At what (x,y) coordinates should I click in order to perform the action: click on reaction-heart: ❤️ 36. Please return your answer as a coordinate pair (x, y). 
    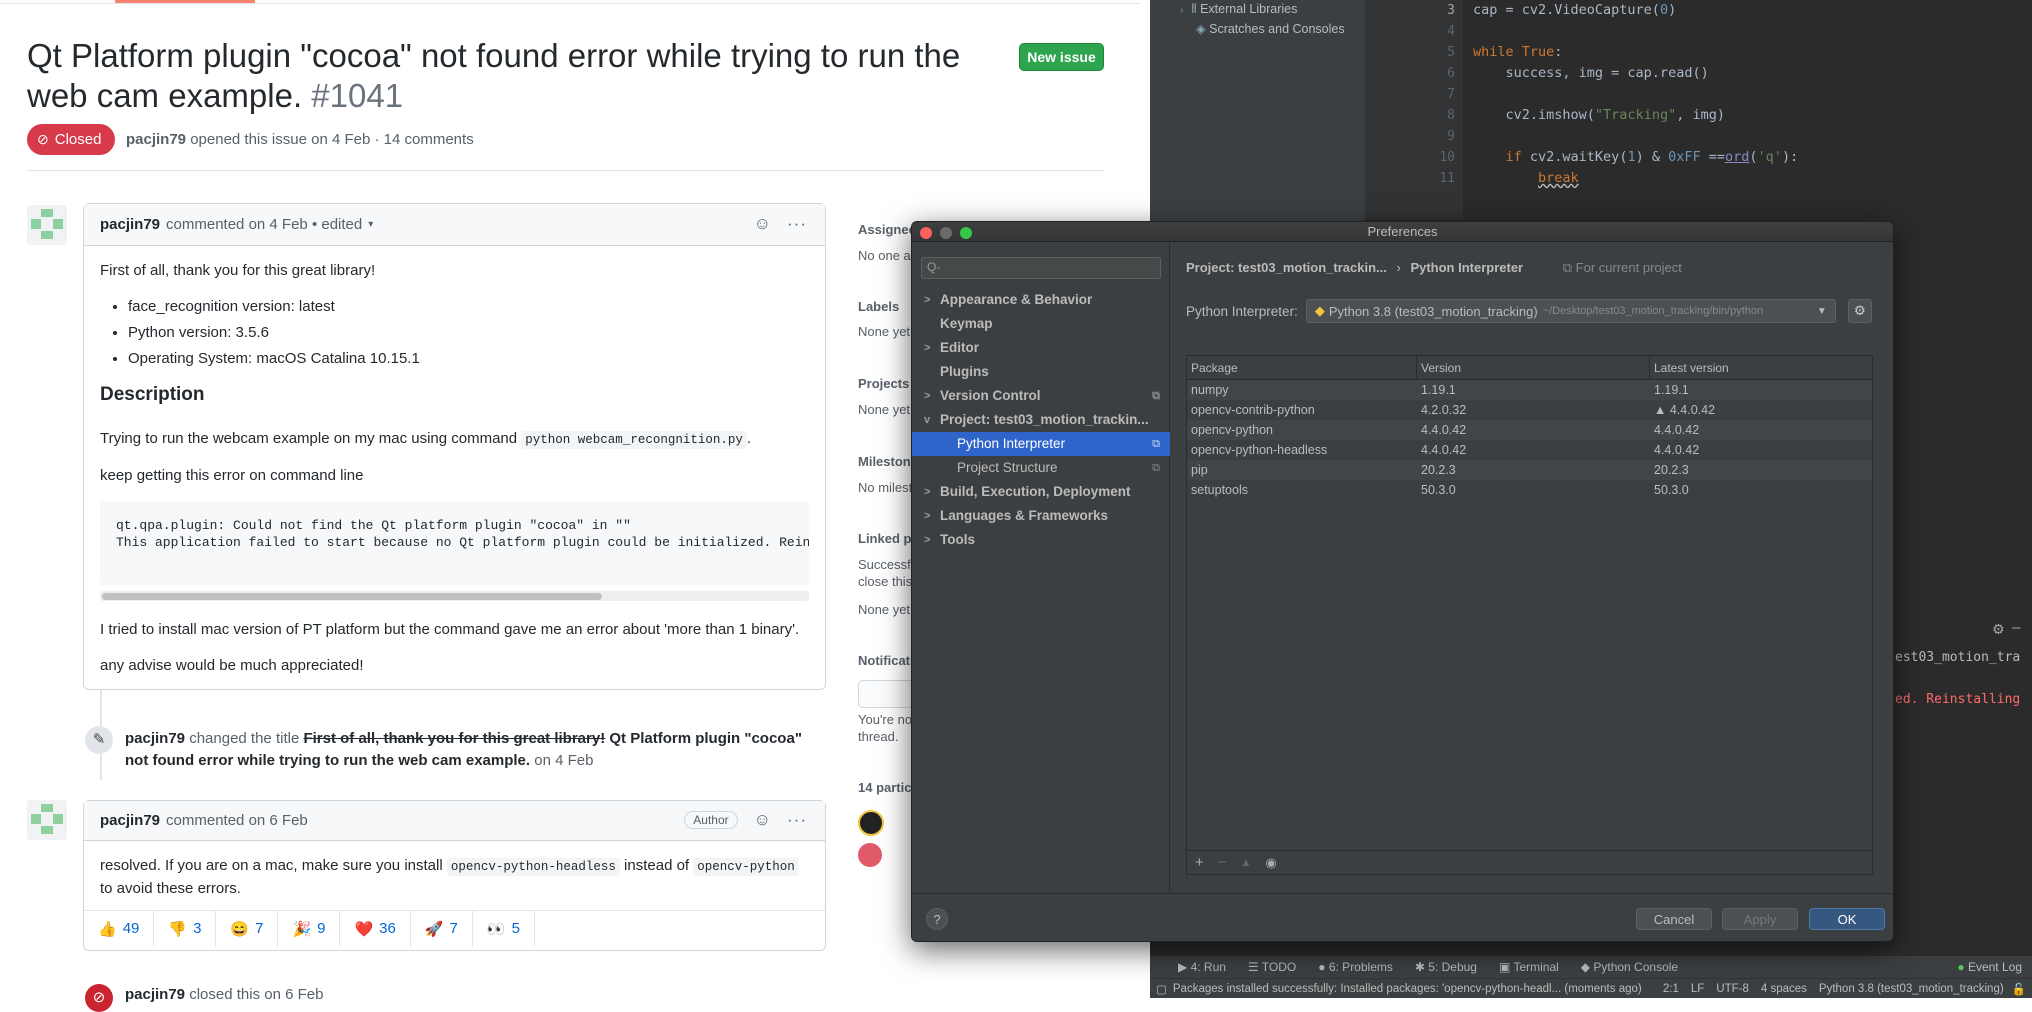
    Looking at the image, I should click on (375, 928).